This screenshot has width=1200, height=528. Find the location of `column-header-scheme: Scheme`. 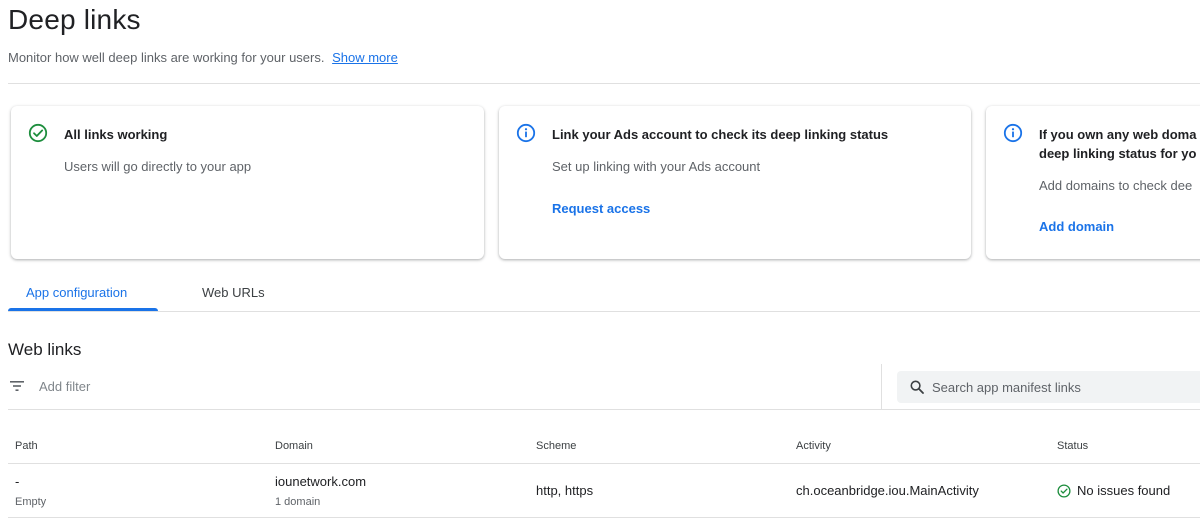

column-header-scheme: Scheme is located at coordinates (556, 446).